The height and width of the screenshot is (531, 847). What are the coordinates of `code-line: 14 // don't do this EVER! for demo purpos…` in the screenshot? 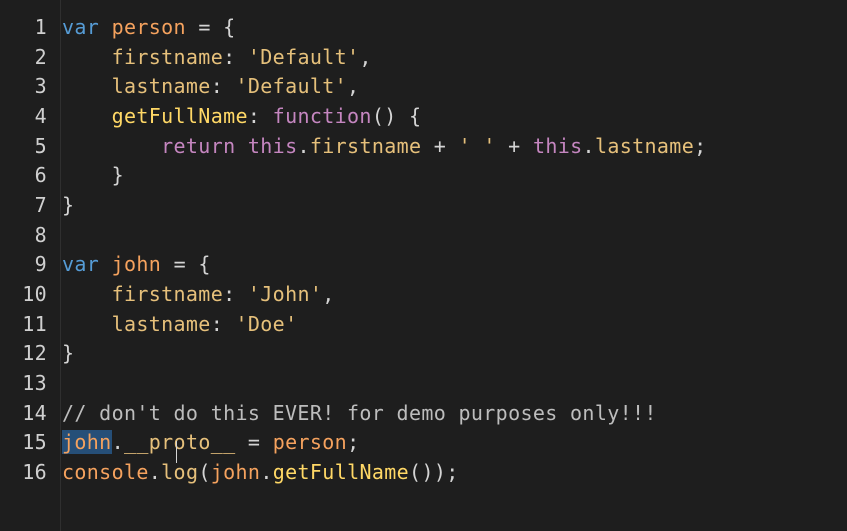 It's located at (423, 413).